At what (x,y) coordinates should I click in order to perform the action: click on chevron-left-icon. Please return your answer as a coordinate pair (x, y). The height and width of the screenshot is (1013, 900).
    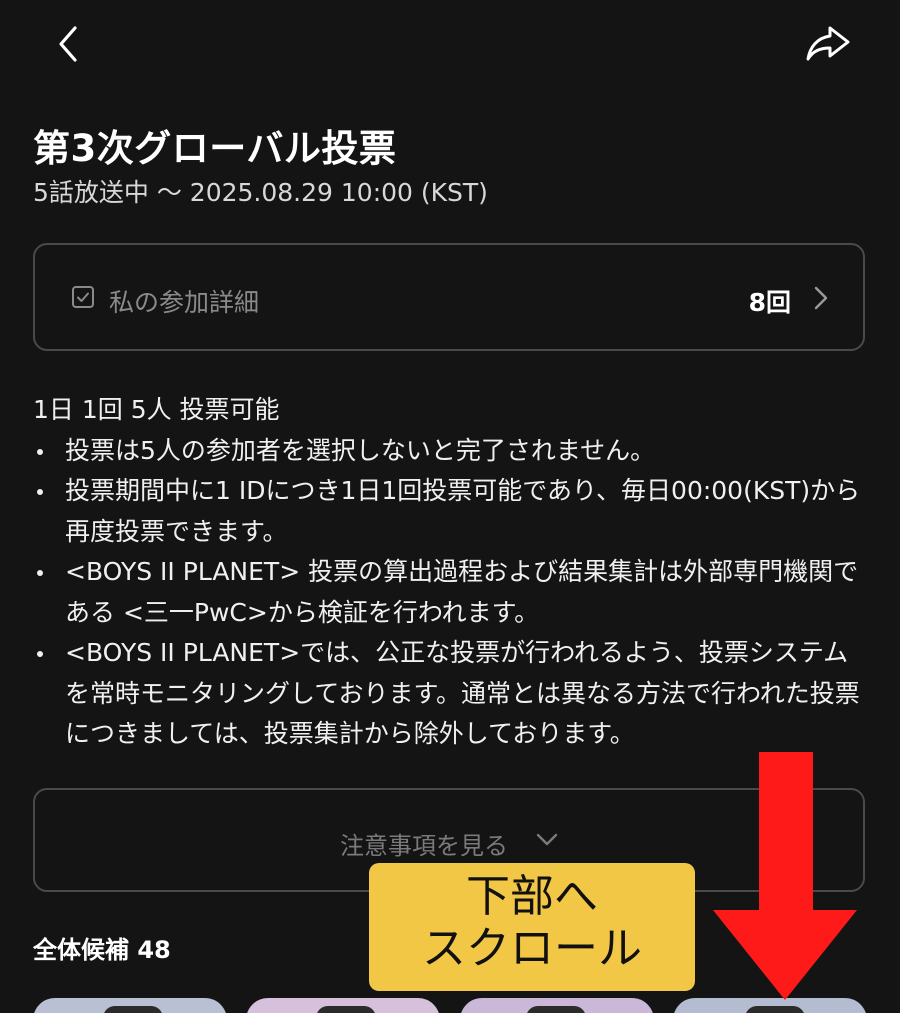
    Looking at the image, I should click on (68, 44).